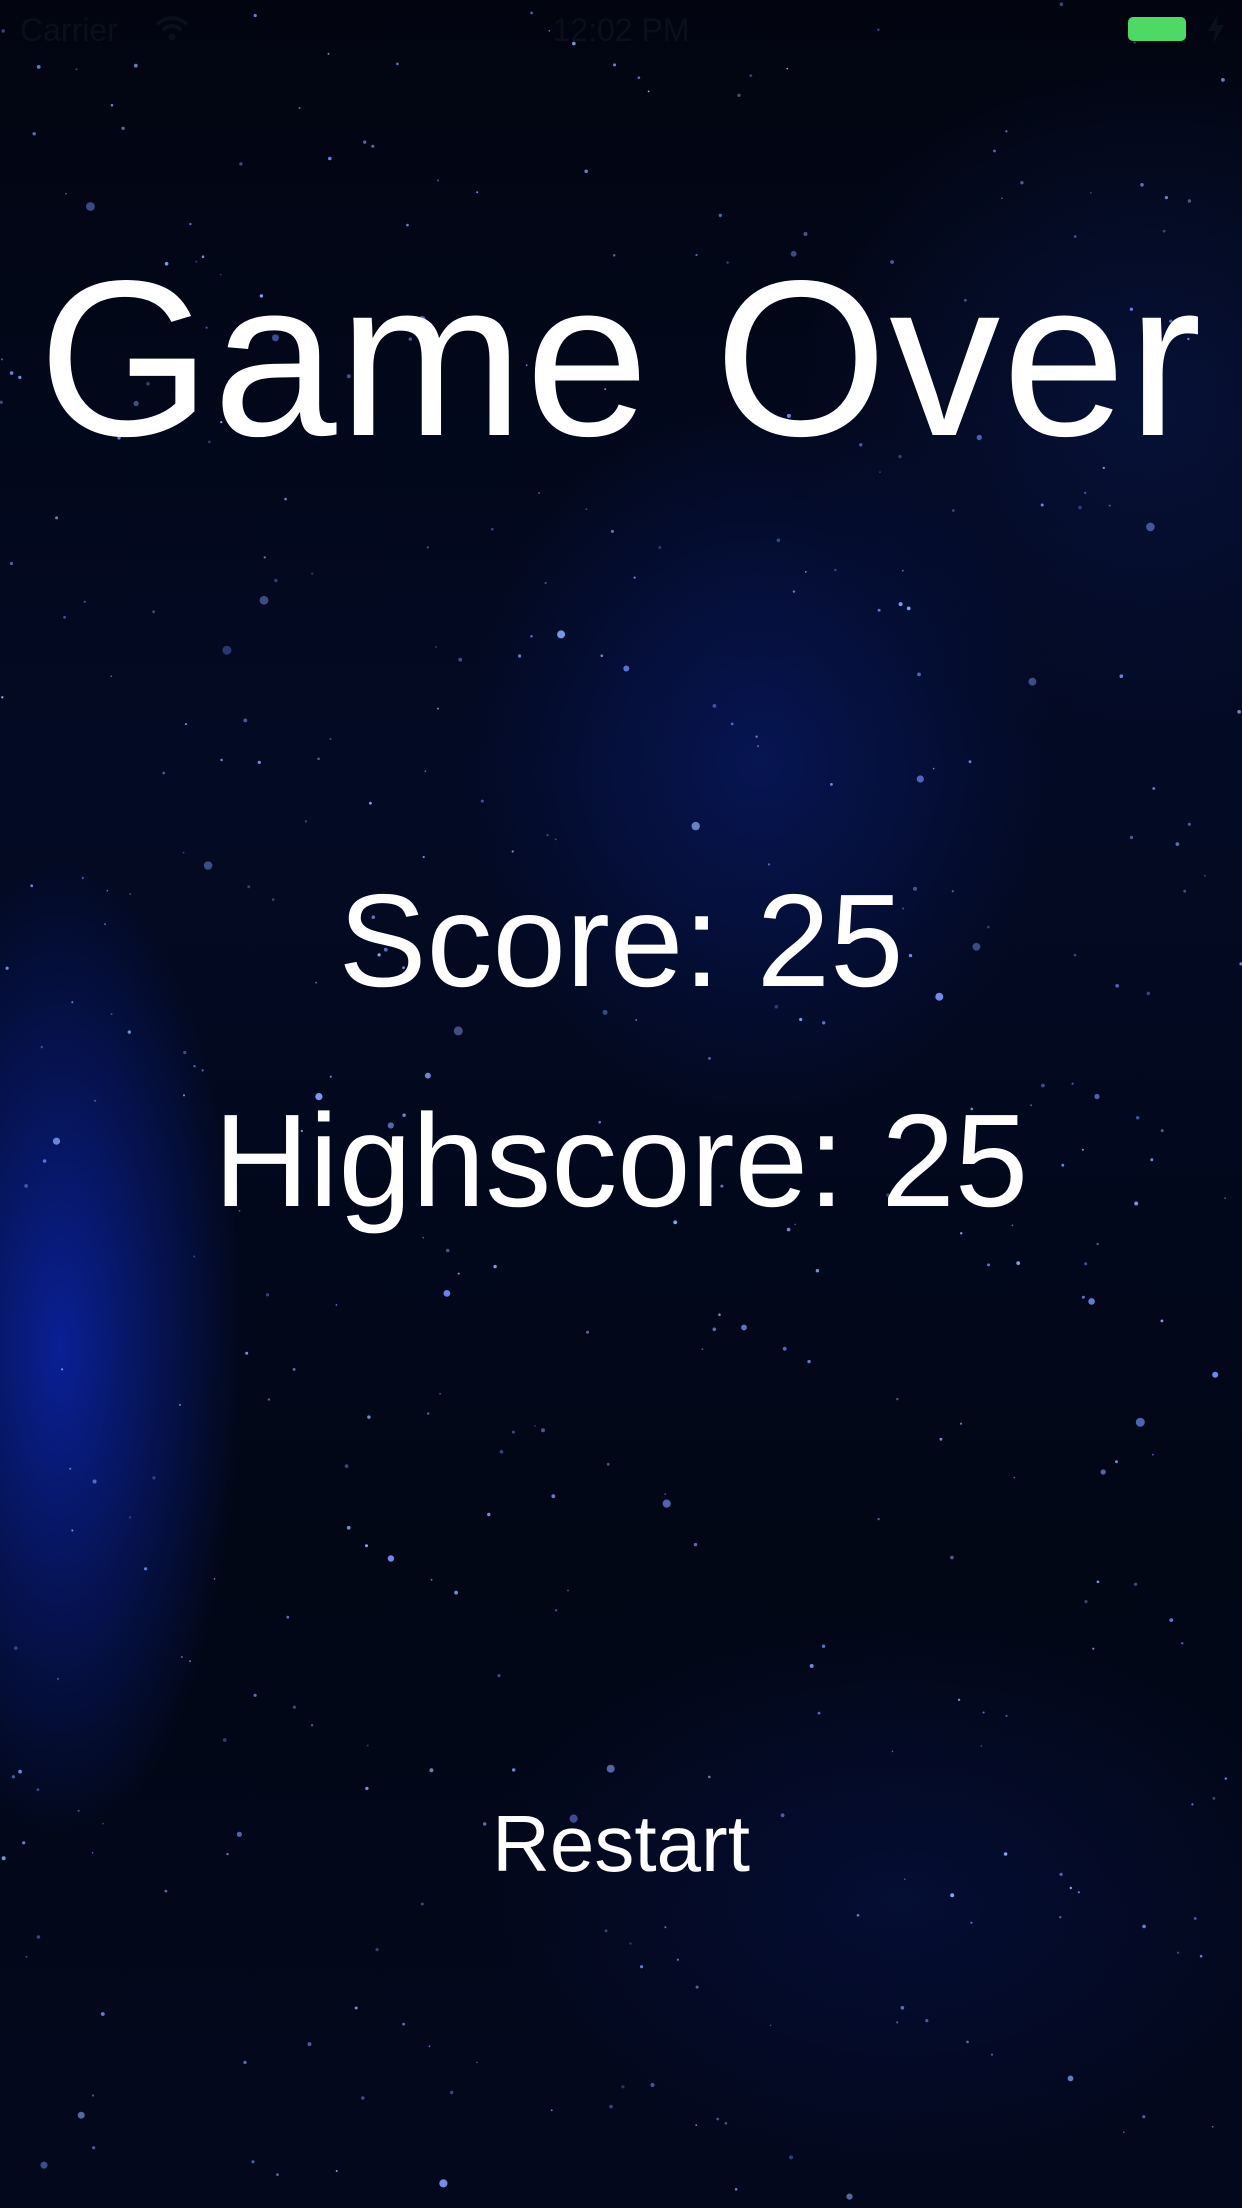 Image resolution: width=1242 pixels, height=2208 pixels. I want to click on charging-bolt-icon, so click(1216, 29).